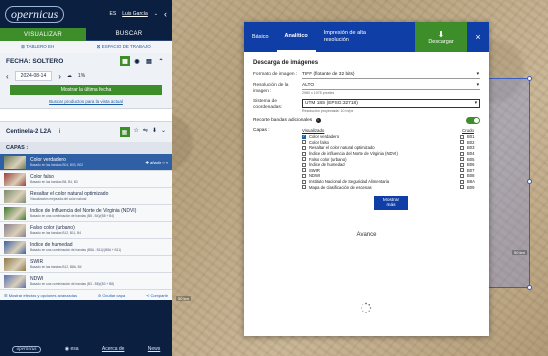 The image size is (548, 356). Describe the element at coordinates (157, 295) in the screenshot. I see `share-link: ≺ Compartir` at that location.